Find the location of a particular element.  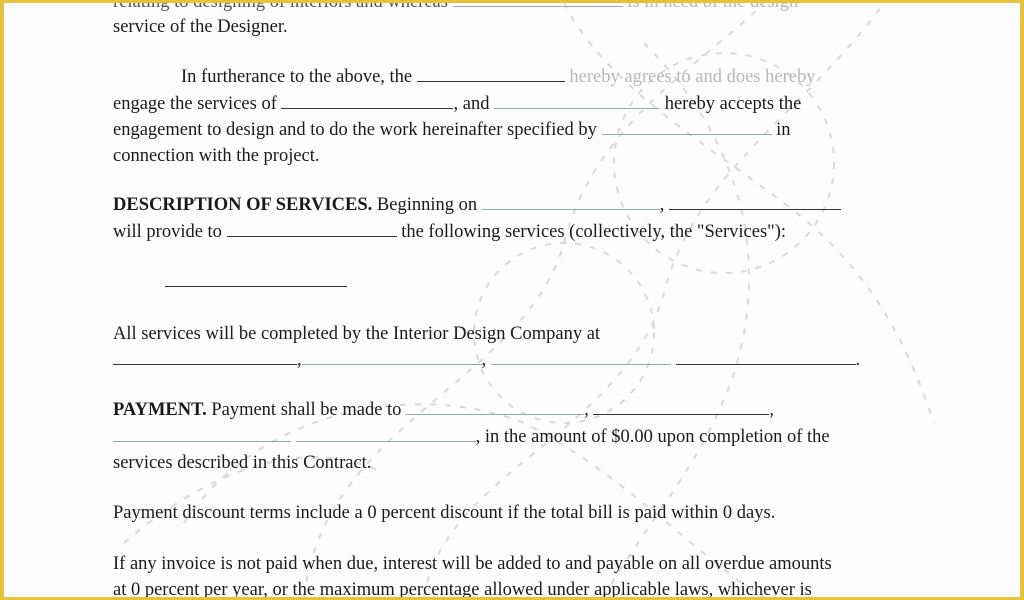

furtherance-line-4: connection with the project. is located at coordinates (216, 156).